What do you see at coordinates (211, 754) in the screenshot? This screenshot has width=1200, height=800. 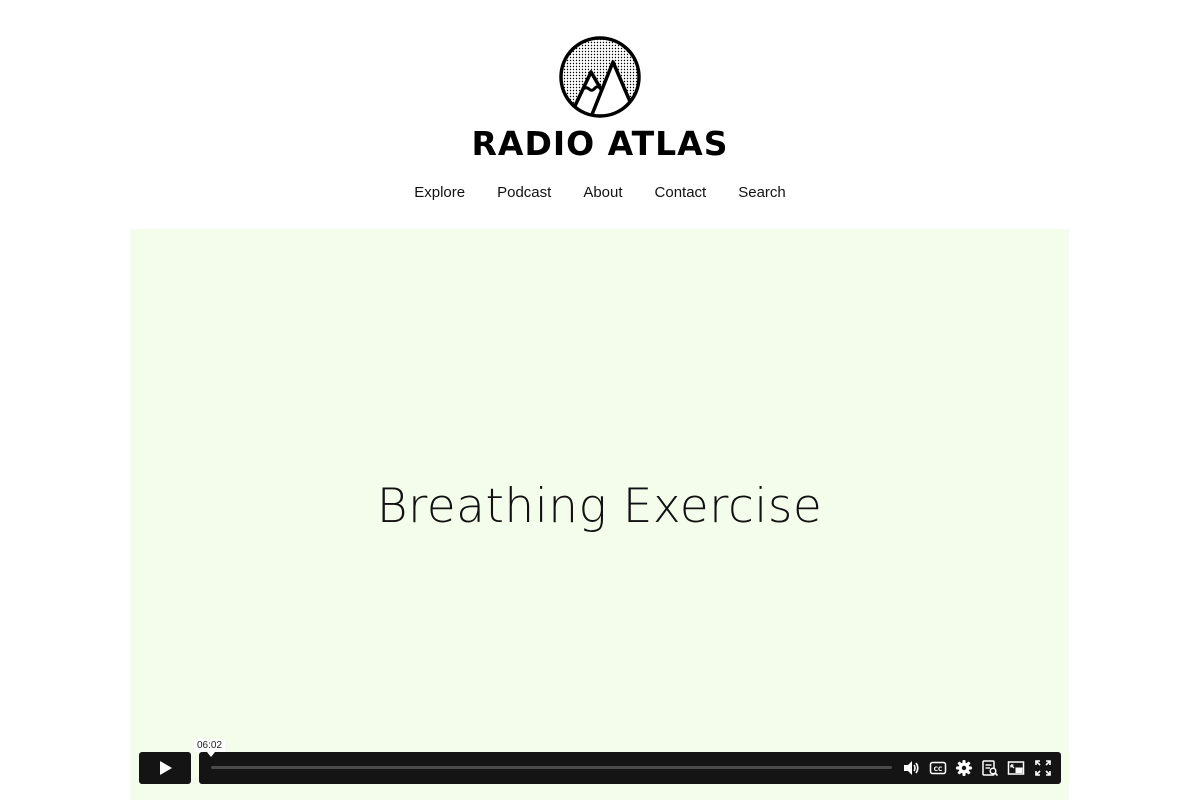 I see `time-tooltip-arrow` at bounding box center [211, 754].